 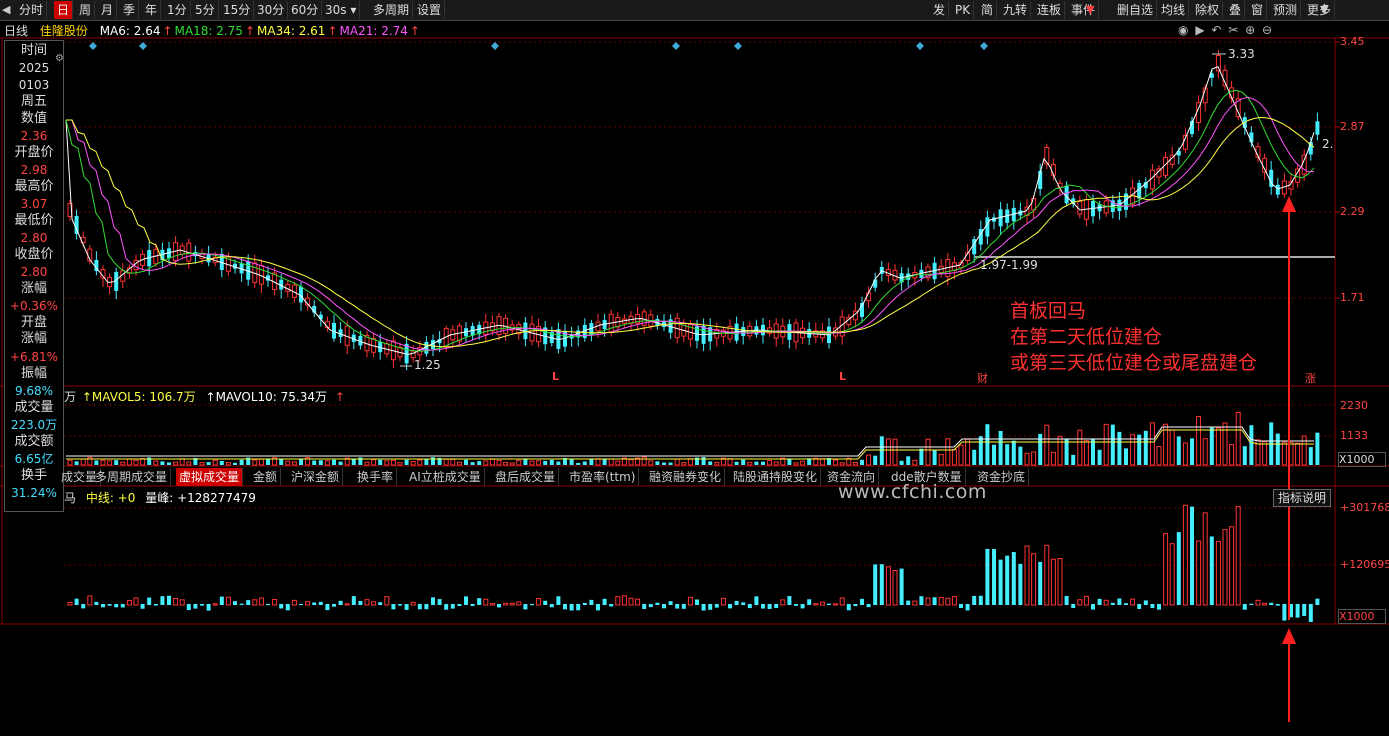 What do you see at coordinates (33, 288) in the screenshot?
I see `sidepanel-label: 涨幅` at bounding box center [33, 288].